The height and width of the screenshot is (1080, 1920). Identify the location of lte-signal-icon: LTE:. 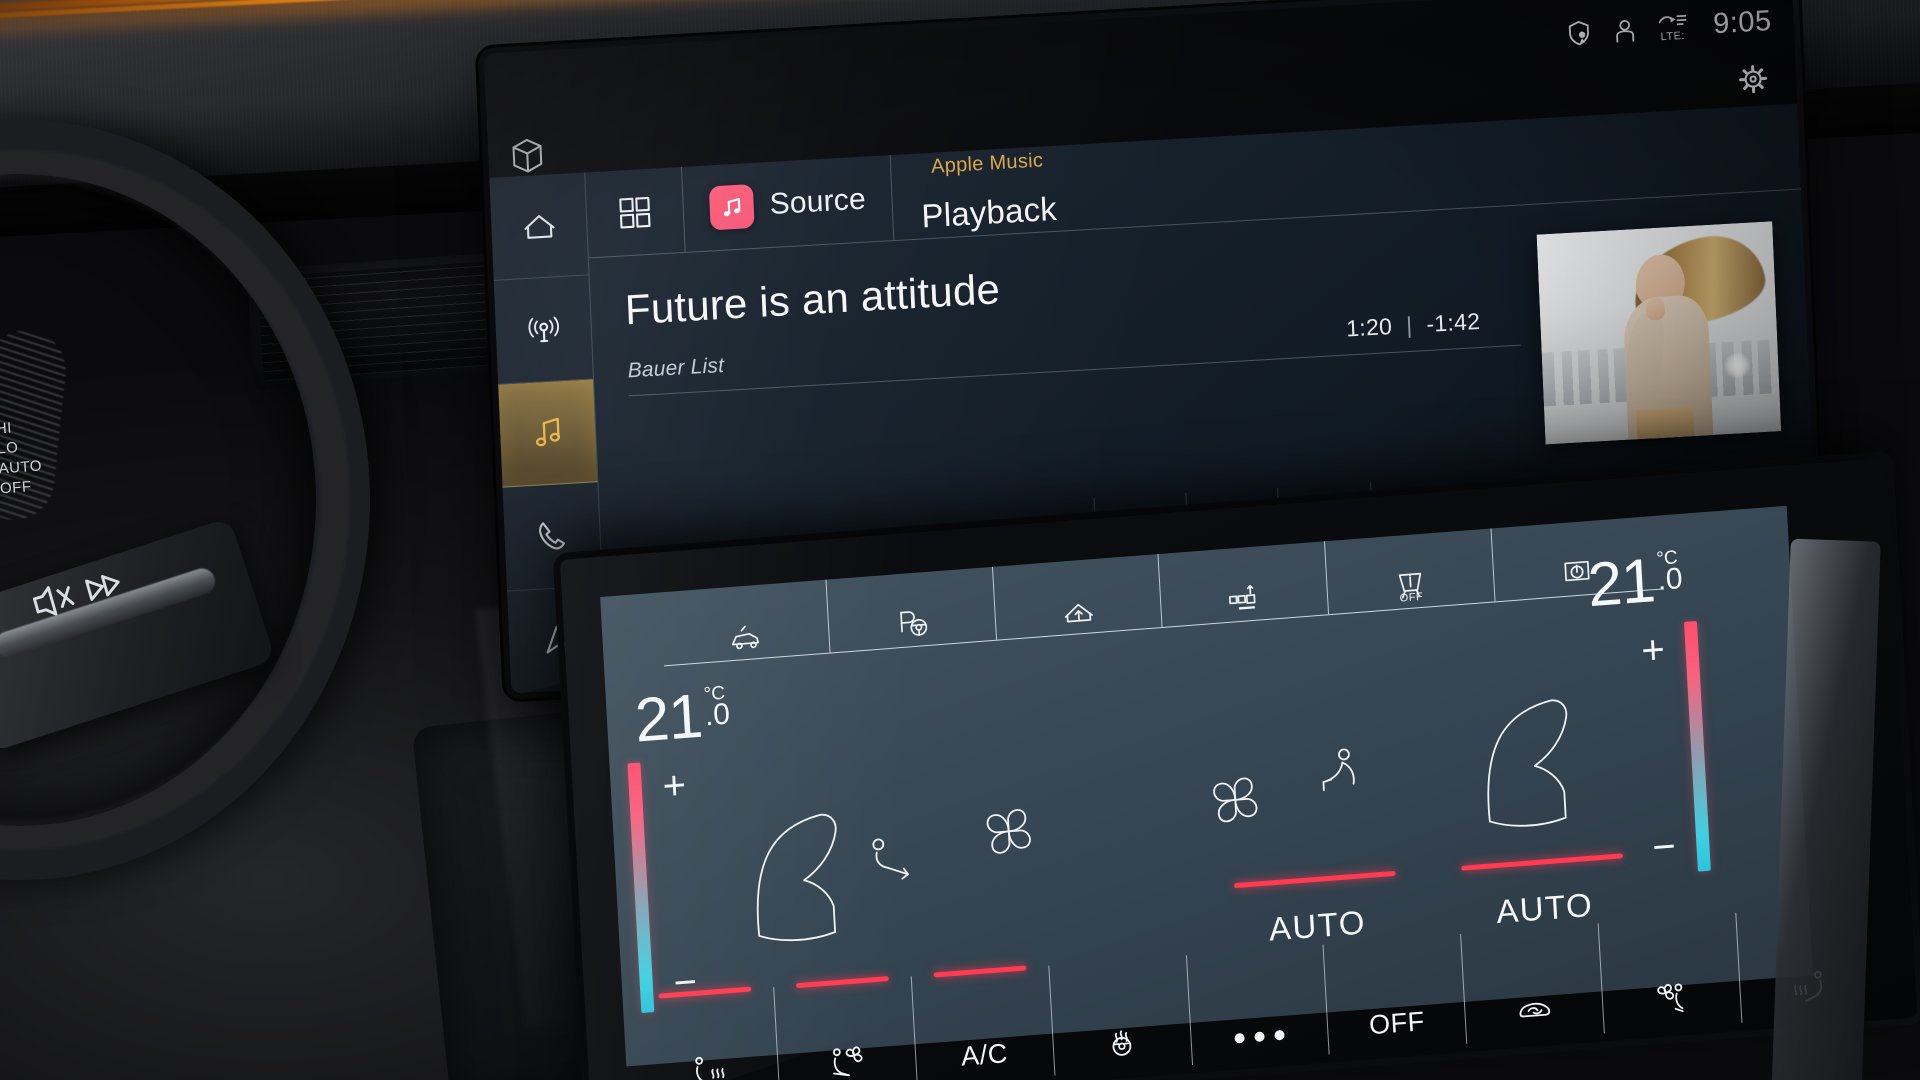
(1672, 27).